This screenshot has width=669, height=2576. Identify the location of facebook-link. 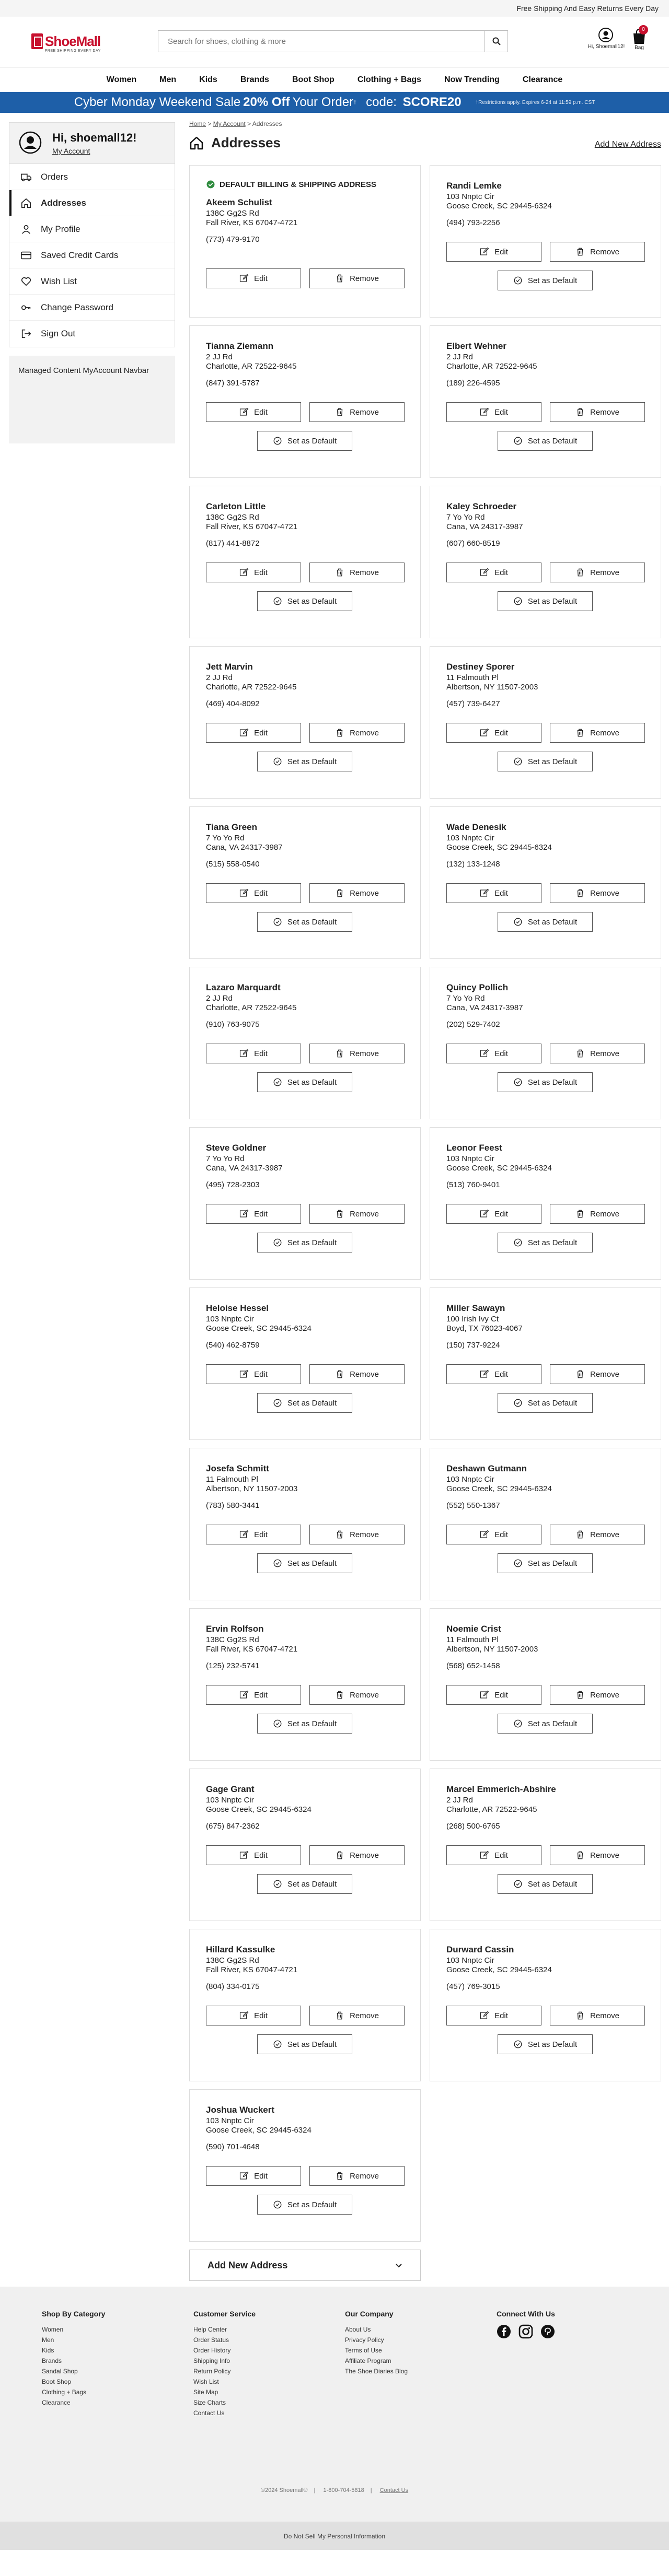
(504, 2333).